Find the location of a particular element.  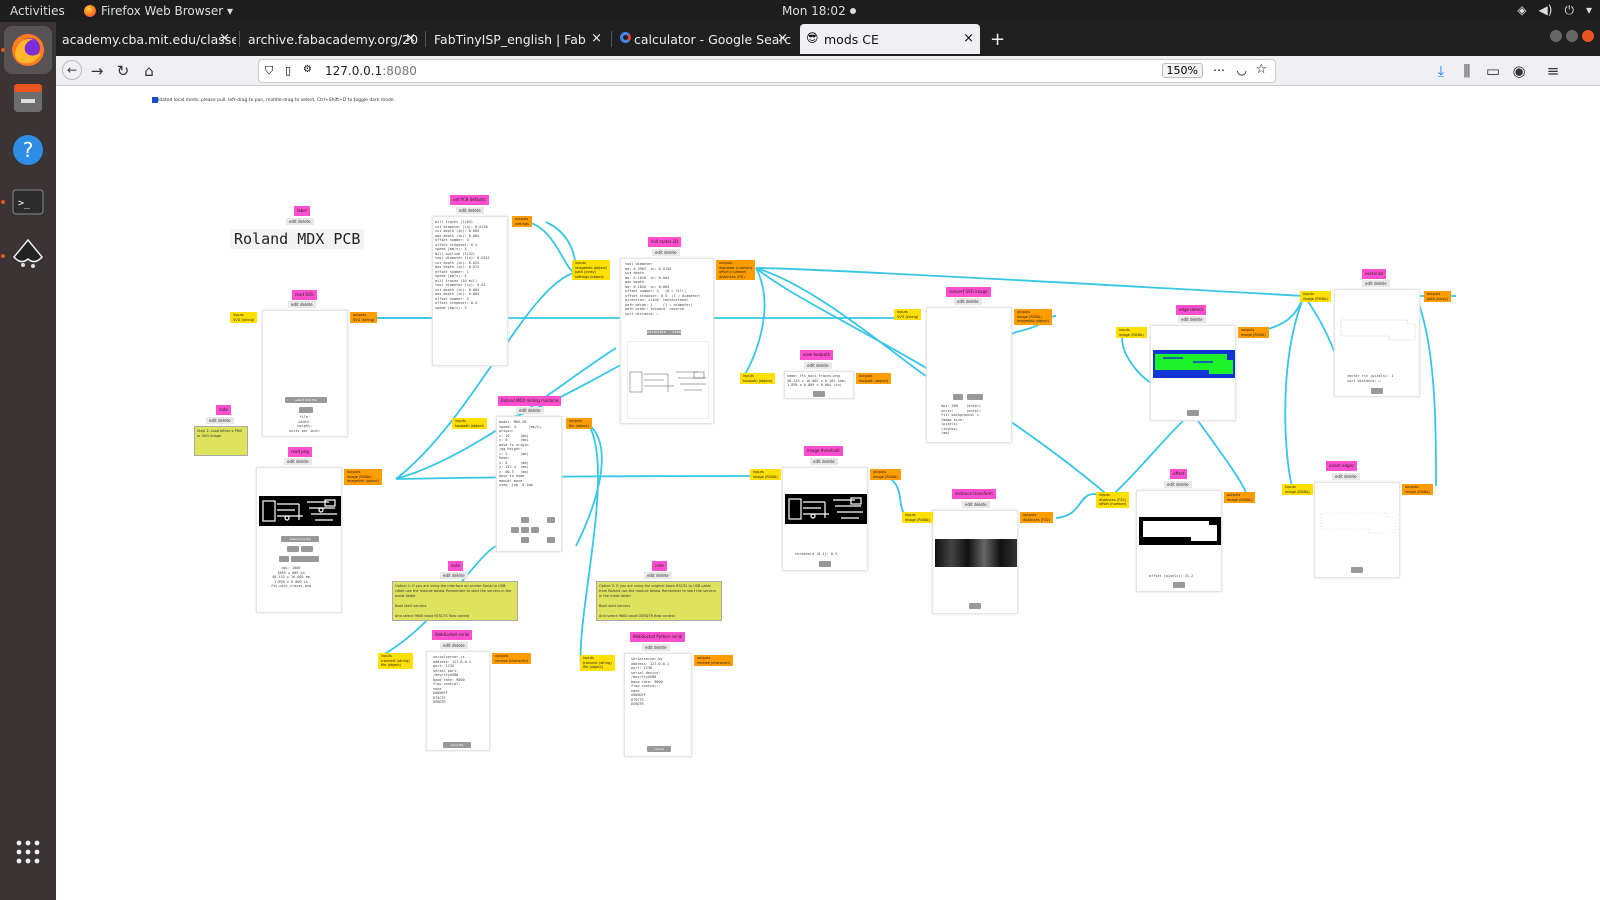

tab-archive: archive.fabacademy.org/20 × is located at coordinates (332, 39).